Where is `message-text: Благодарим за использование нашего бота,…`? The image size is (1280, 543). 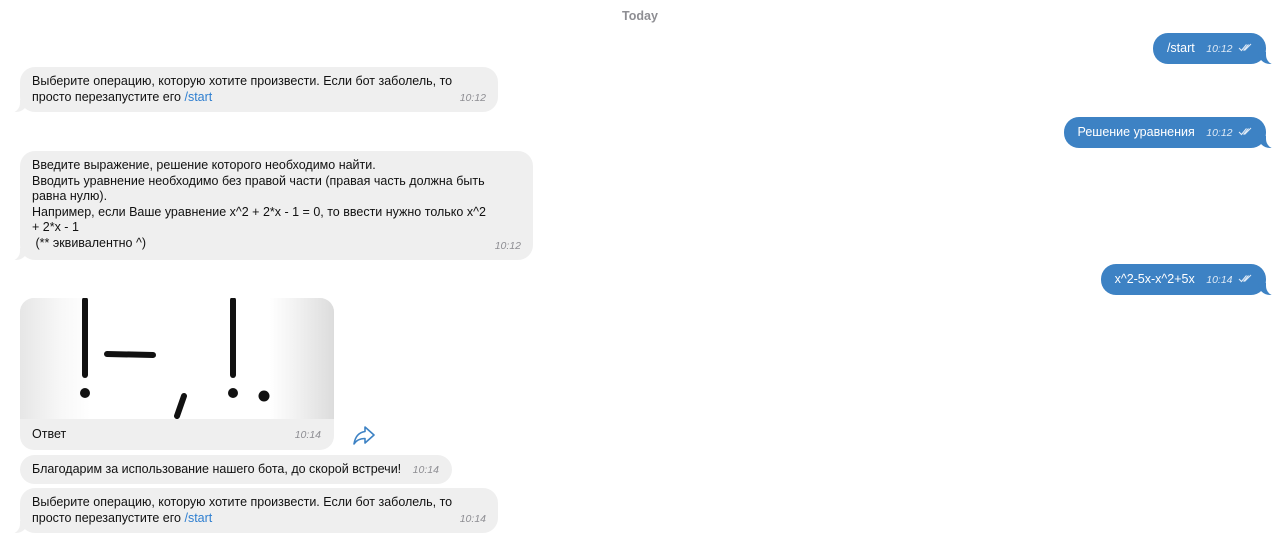 message-text: Благодарим за использование нашего бота,… is located at coordinates (217, 469).